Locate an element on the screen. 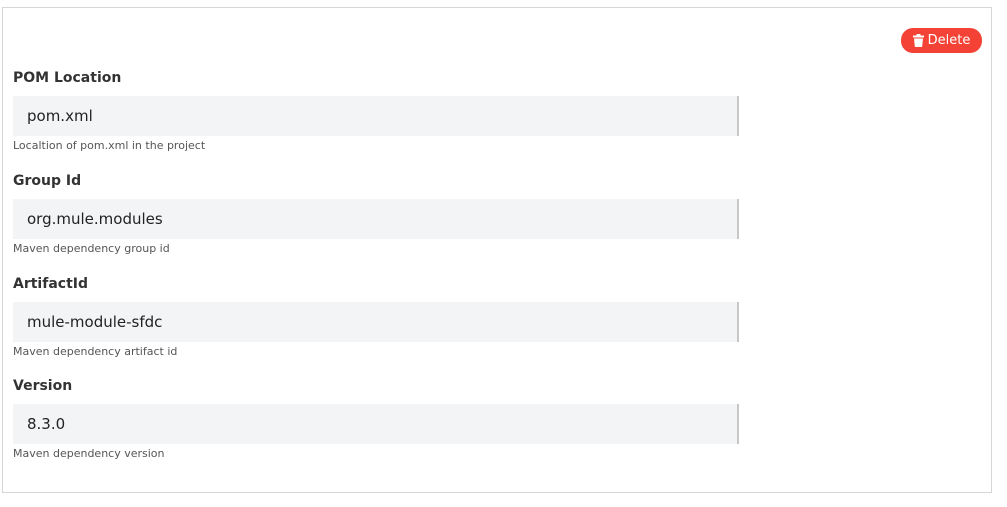 Image resolution: width=1007 pixels, height=507 pixels. version-help: Maven dependency version is located at coordinates (89, 453).